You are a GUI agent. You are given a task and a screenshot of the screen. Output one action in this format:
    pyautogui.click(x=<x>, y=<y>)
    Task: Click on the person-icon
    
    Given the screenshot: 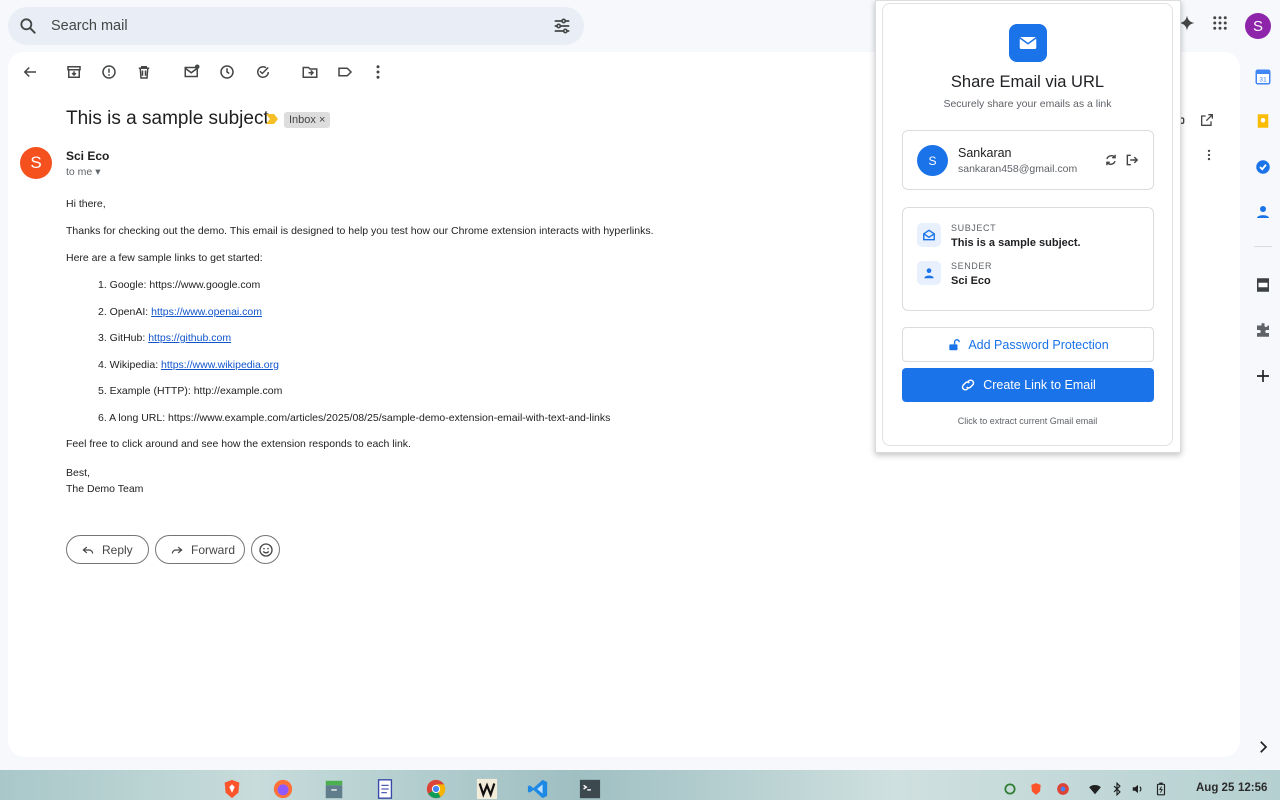 What is the action you would take?
    pyautogui.click(x=929, y=273)
    